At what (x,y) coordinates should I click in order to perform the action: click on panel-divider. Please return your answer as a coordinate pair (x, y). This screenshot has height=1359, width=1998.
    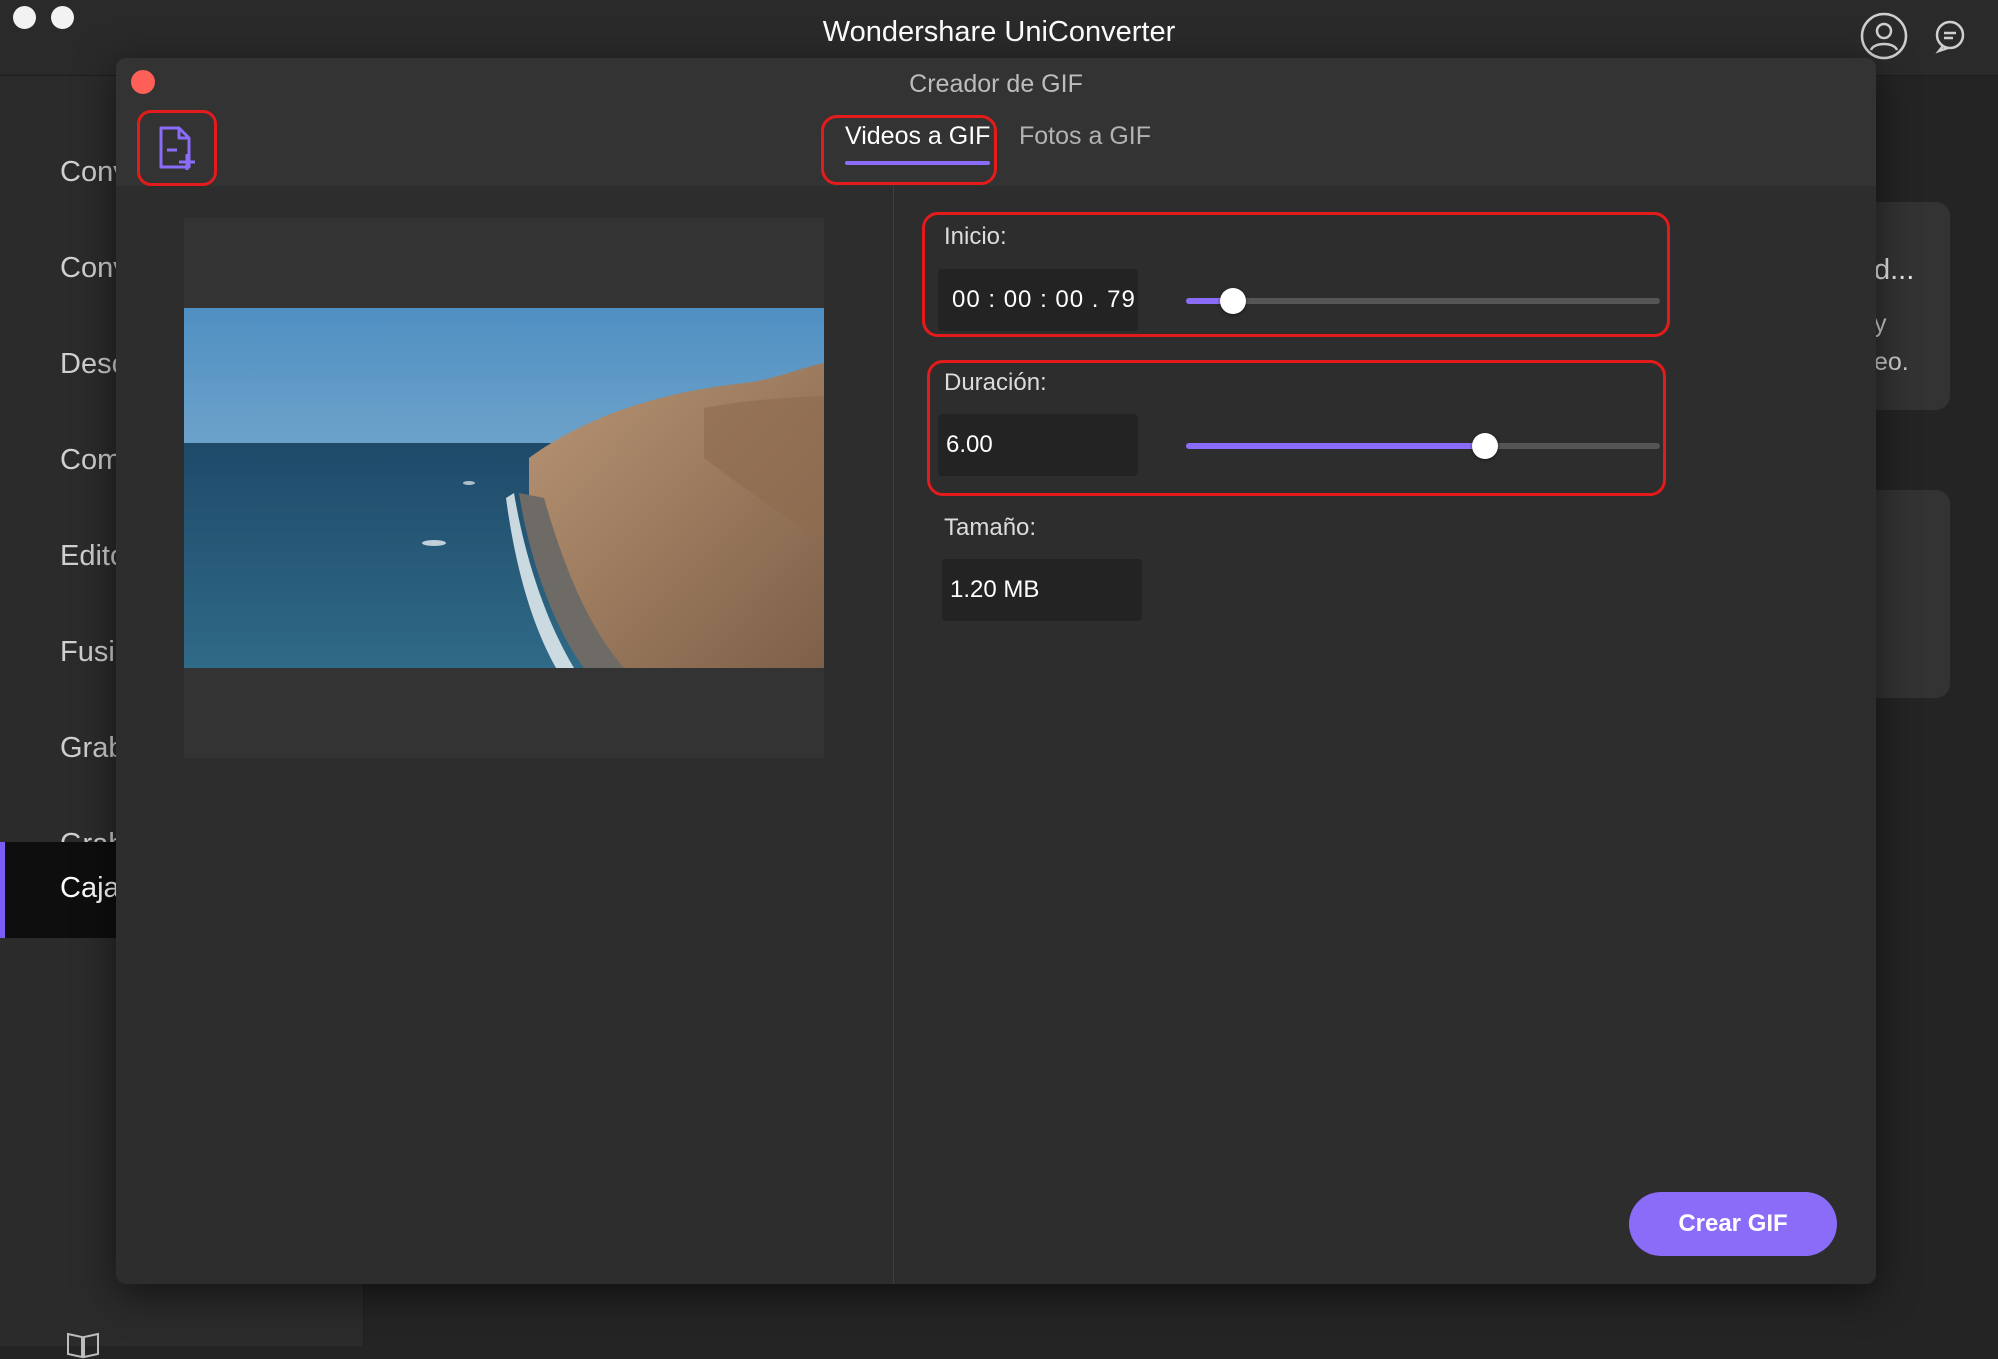
    Looking at the image, I should click on (893, 735).